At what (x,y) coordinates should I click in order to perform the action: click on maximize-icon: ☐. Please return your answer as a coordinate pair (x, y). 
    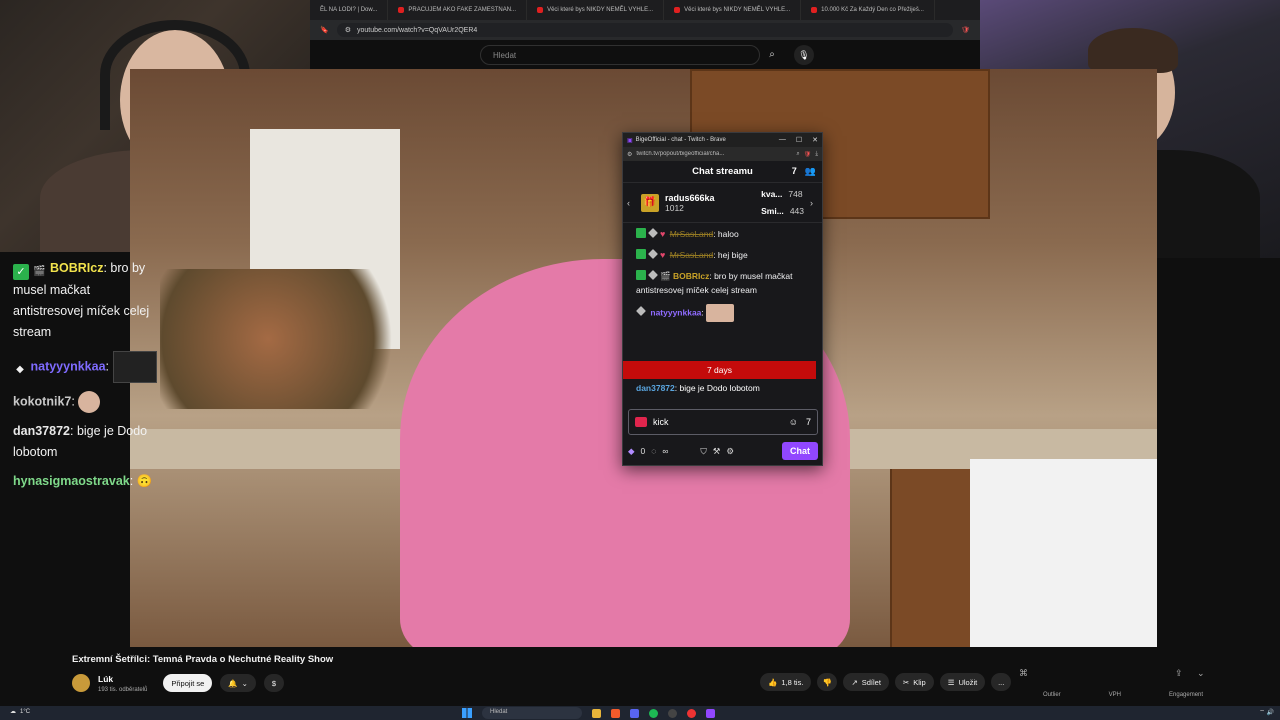
    Looking at the image, I should click on (799, 140).